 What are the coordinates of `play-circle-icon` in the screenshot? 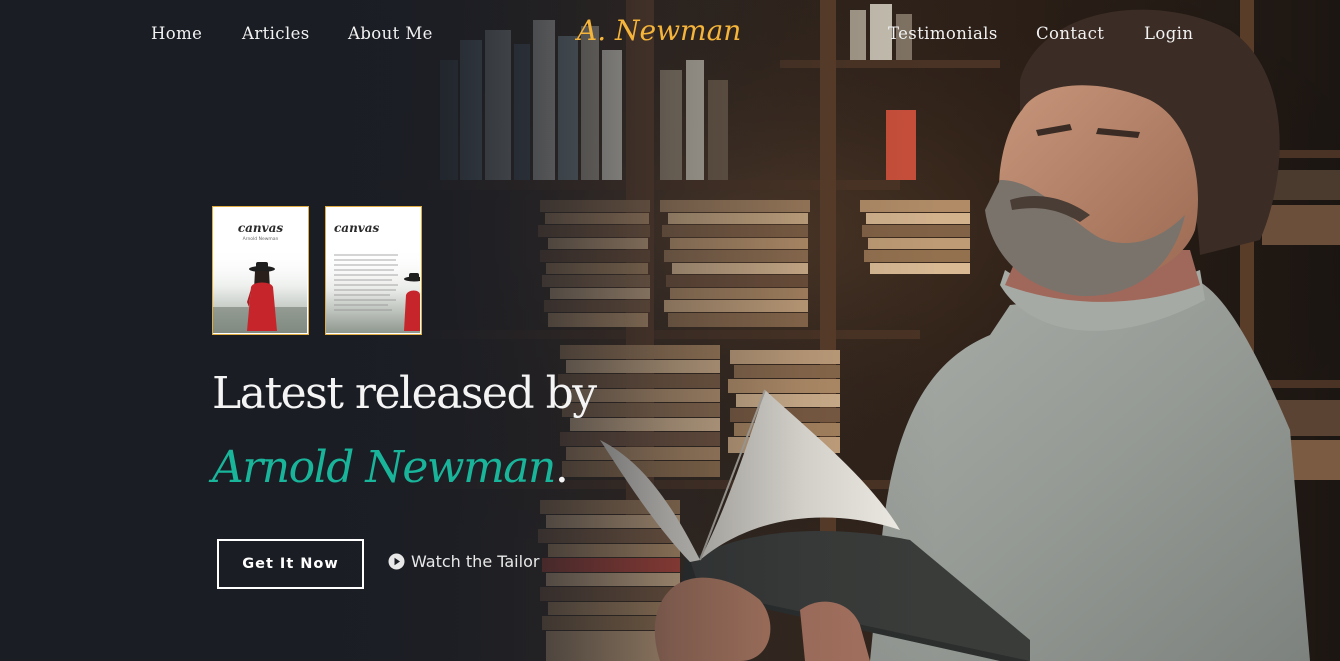 It's located at (396, 561).